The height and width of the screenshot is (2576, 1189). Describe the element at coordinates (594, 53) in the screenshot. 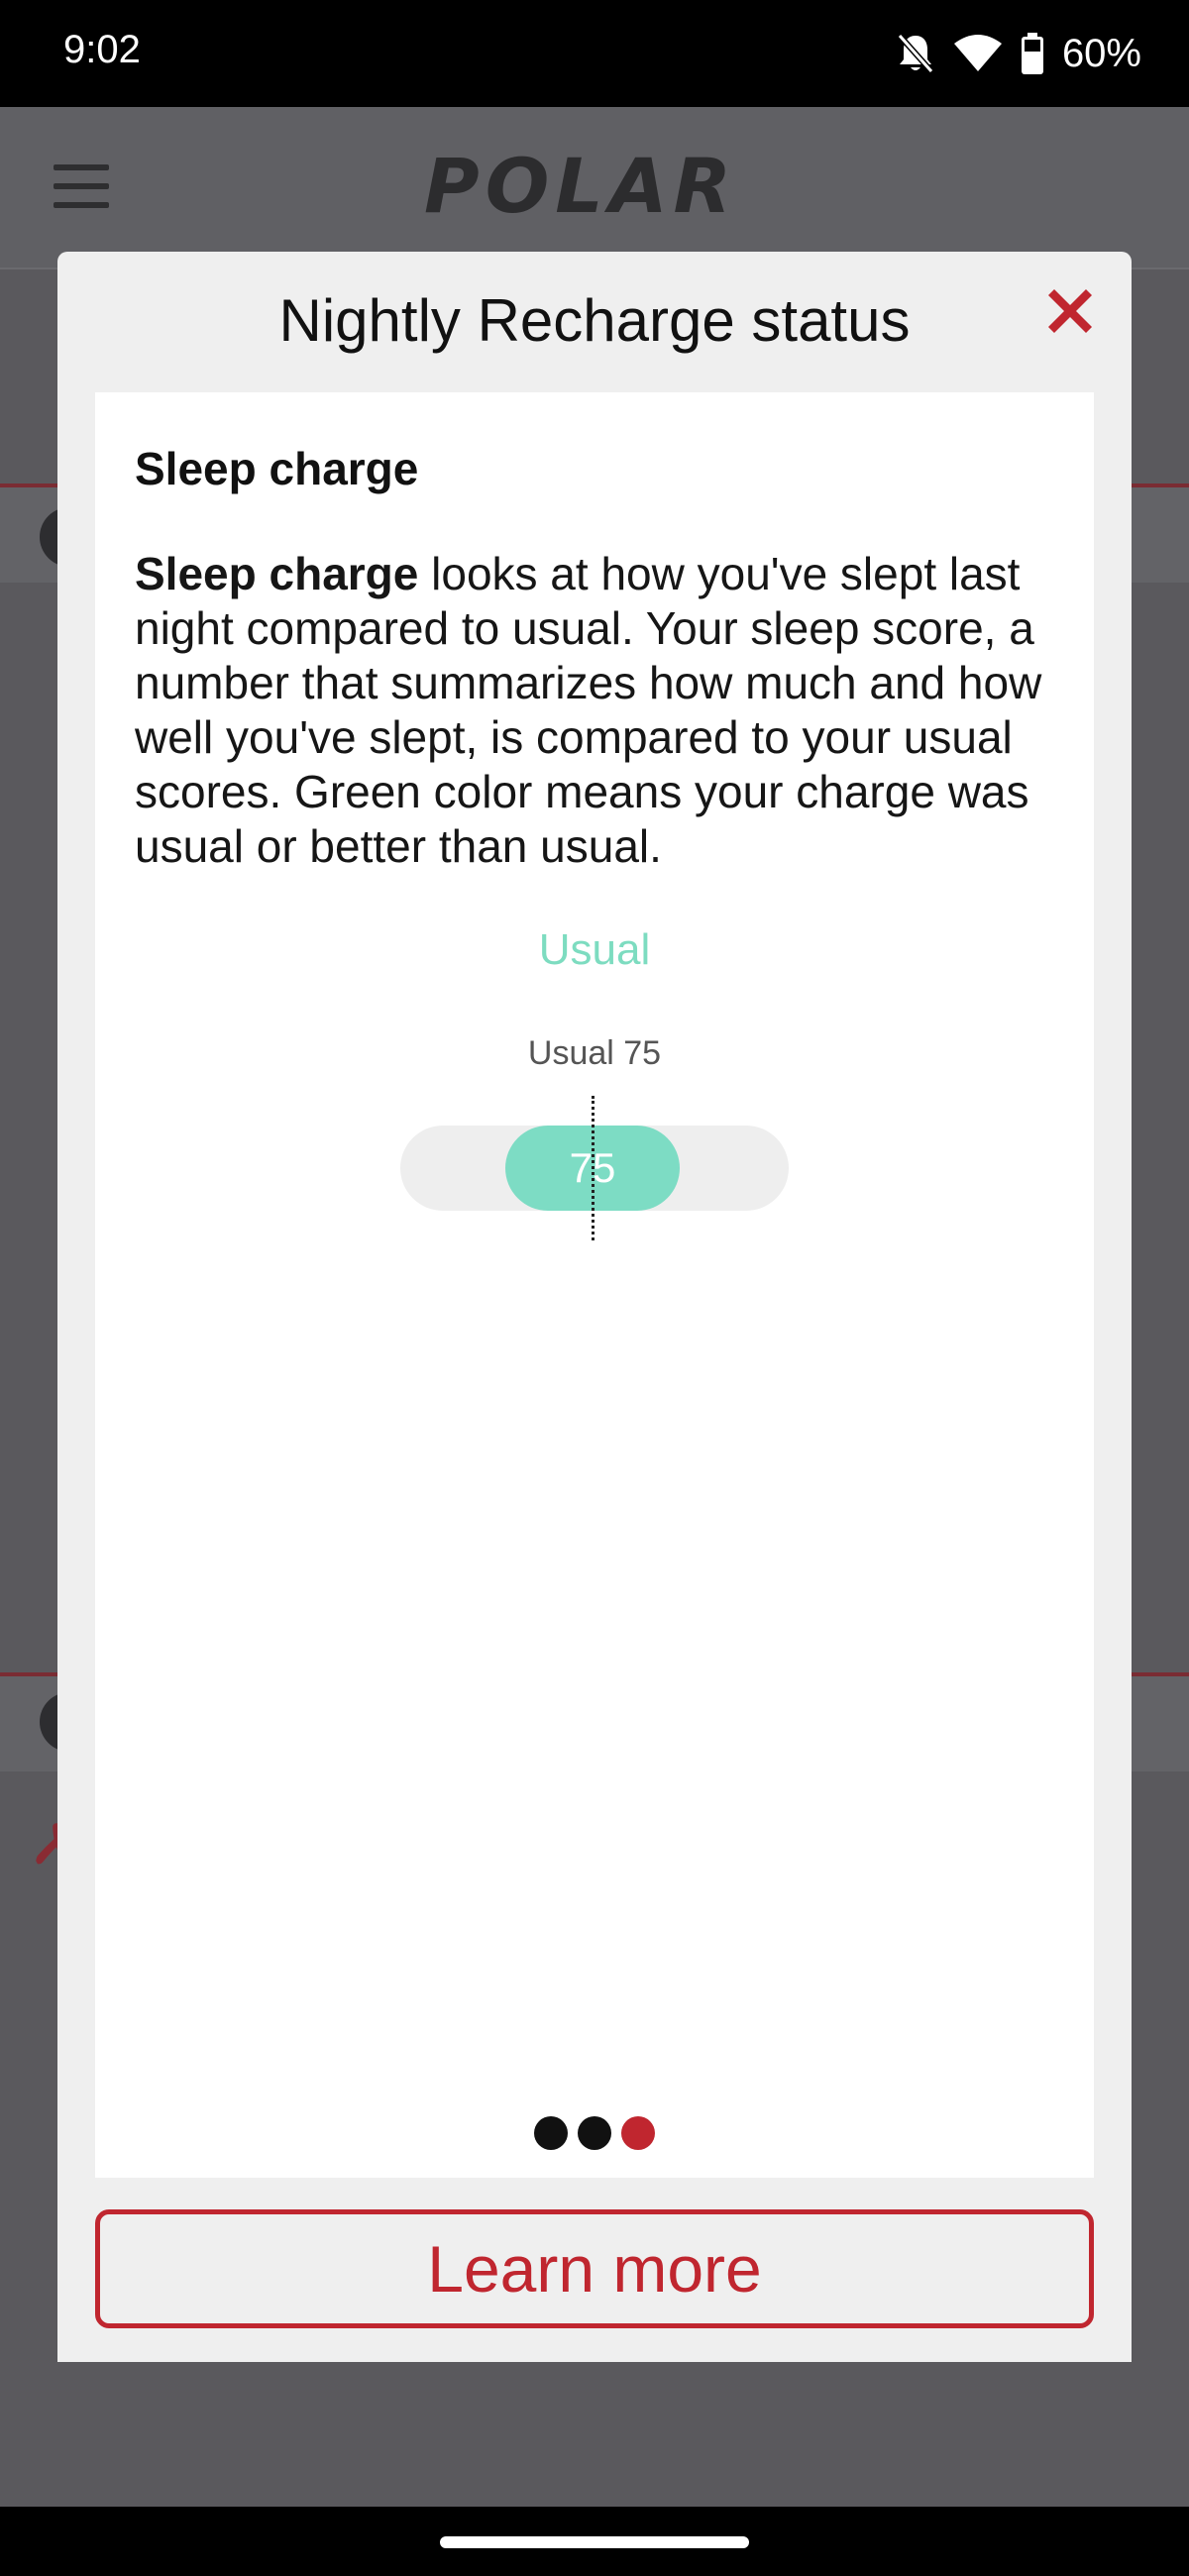

I see `status-bar: 9:02 60%` at that location.